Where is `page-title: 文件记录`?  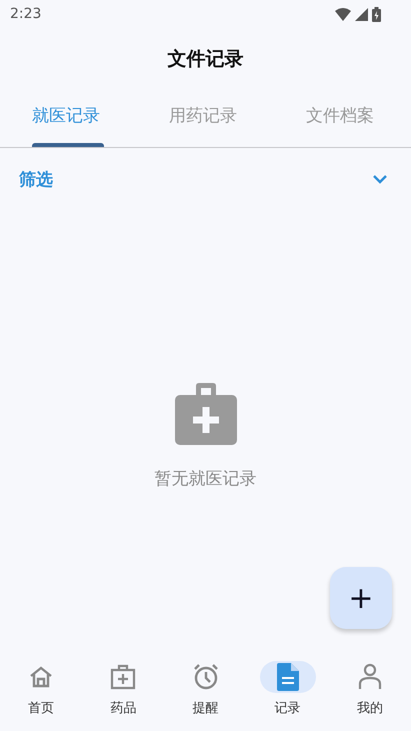 page-title: 文件记录 is located at coordinates (205, 59).